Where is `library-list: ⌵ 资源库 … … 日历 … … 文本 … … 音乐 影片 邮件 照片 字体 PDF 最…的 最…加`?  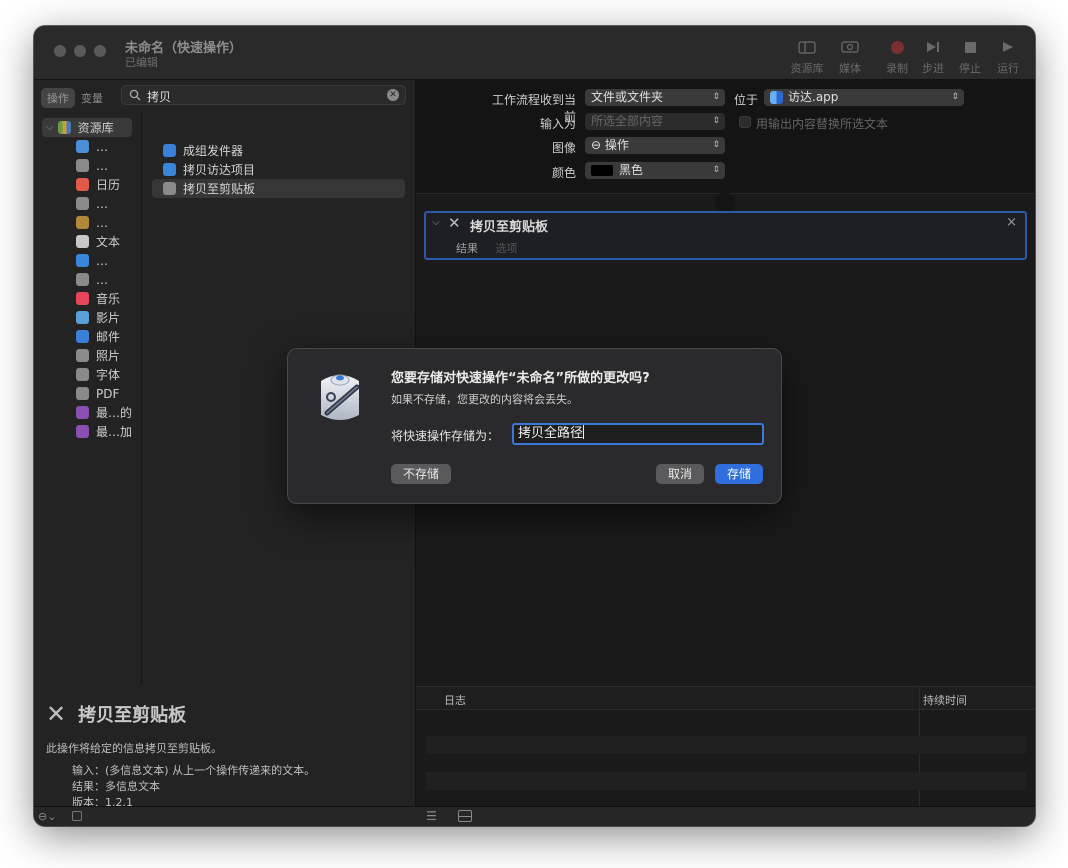 library-list: ⌵ 资源库 … … 日历 … … 文本 … … 音乐 影片 邮件 照片 字体 PDF 最…的 最…加 is located at coordinates (88, 398).